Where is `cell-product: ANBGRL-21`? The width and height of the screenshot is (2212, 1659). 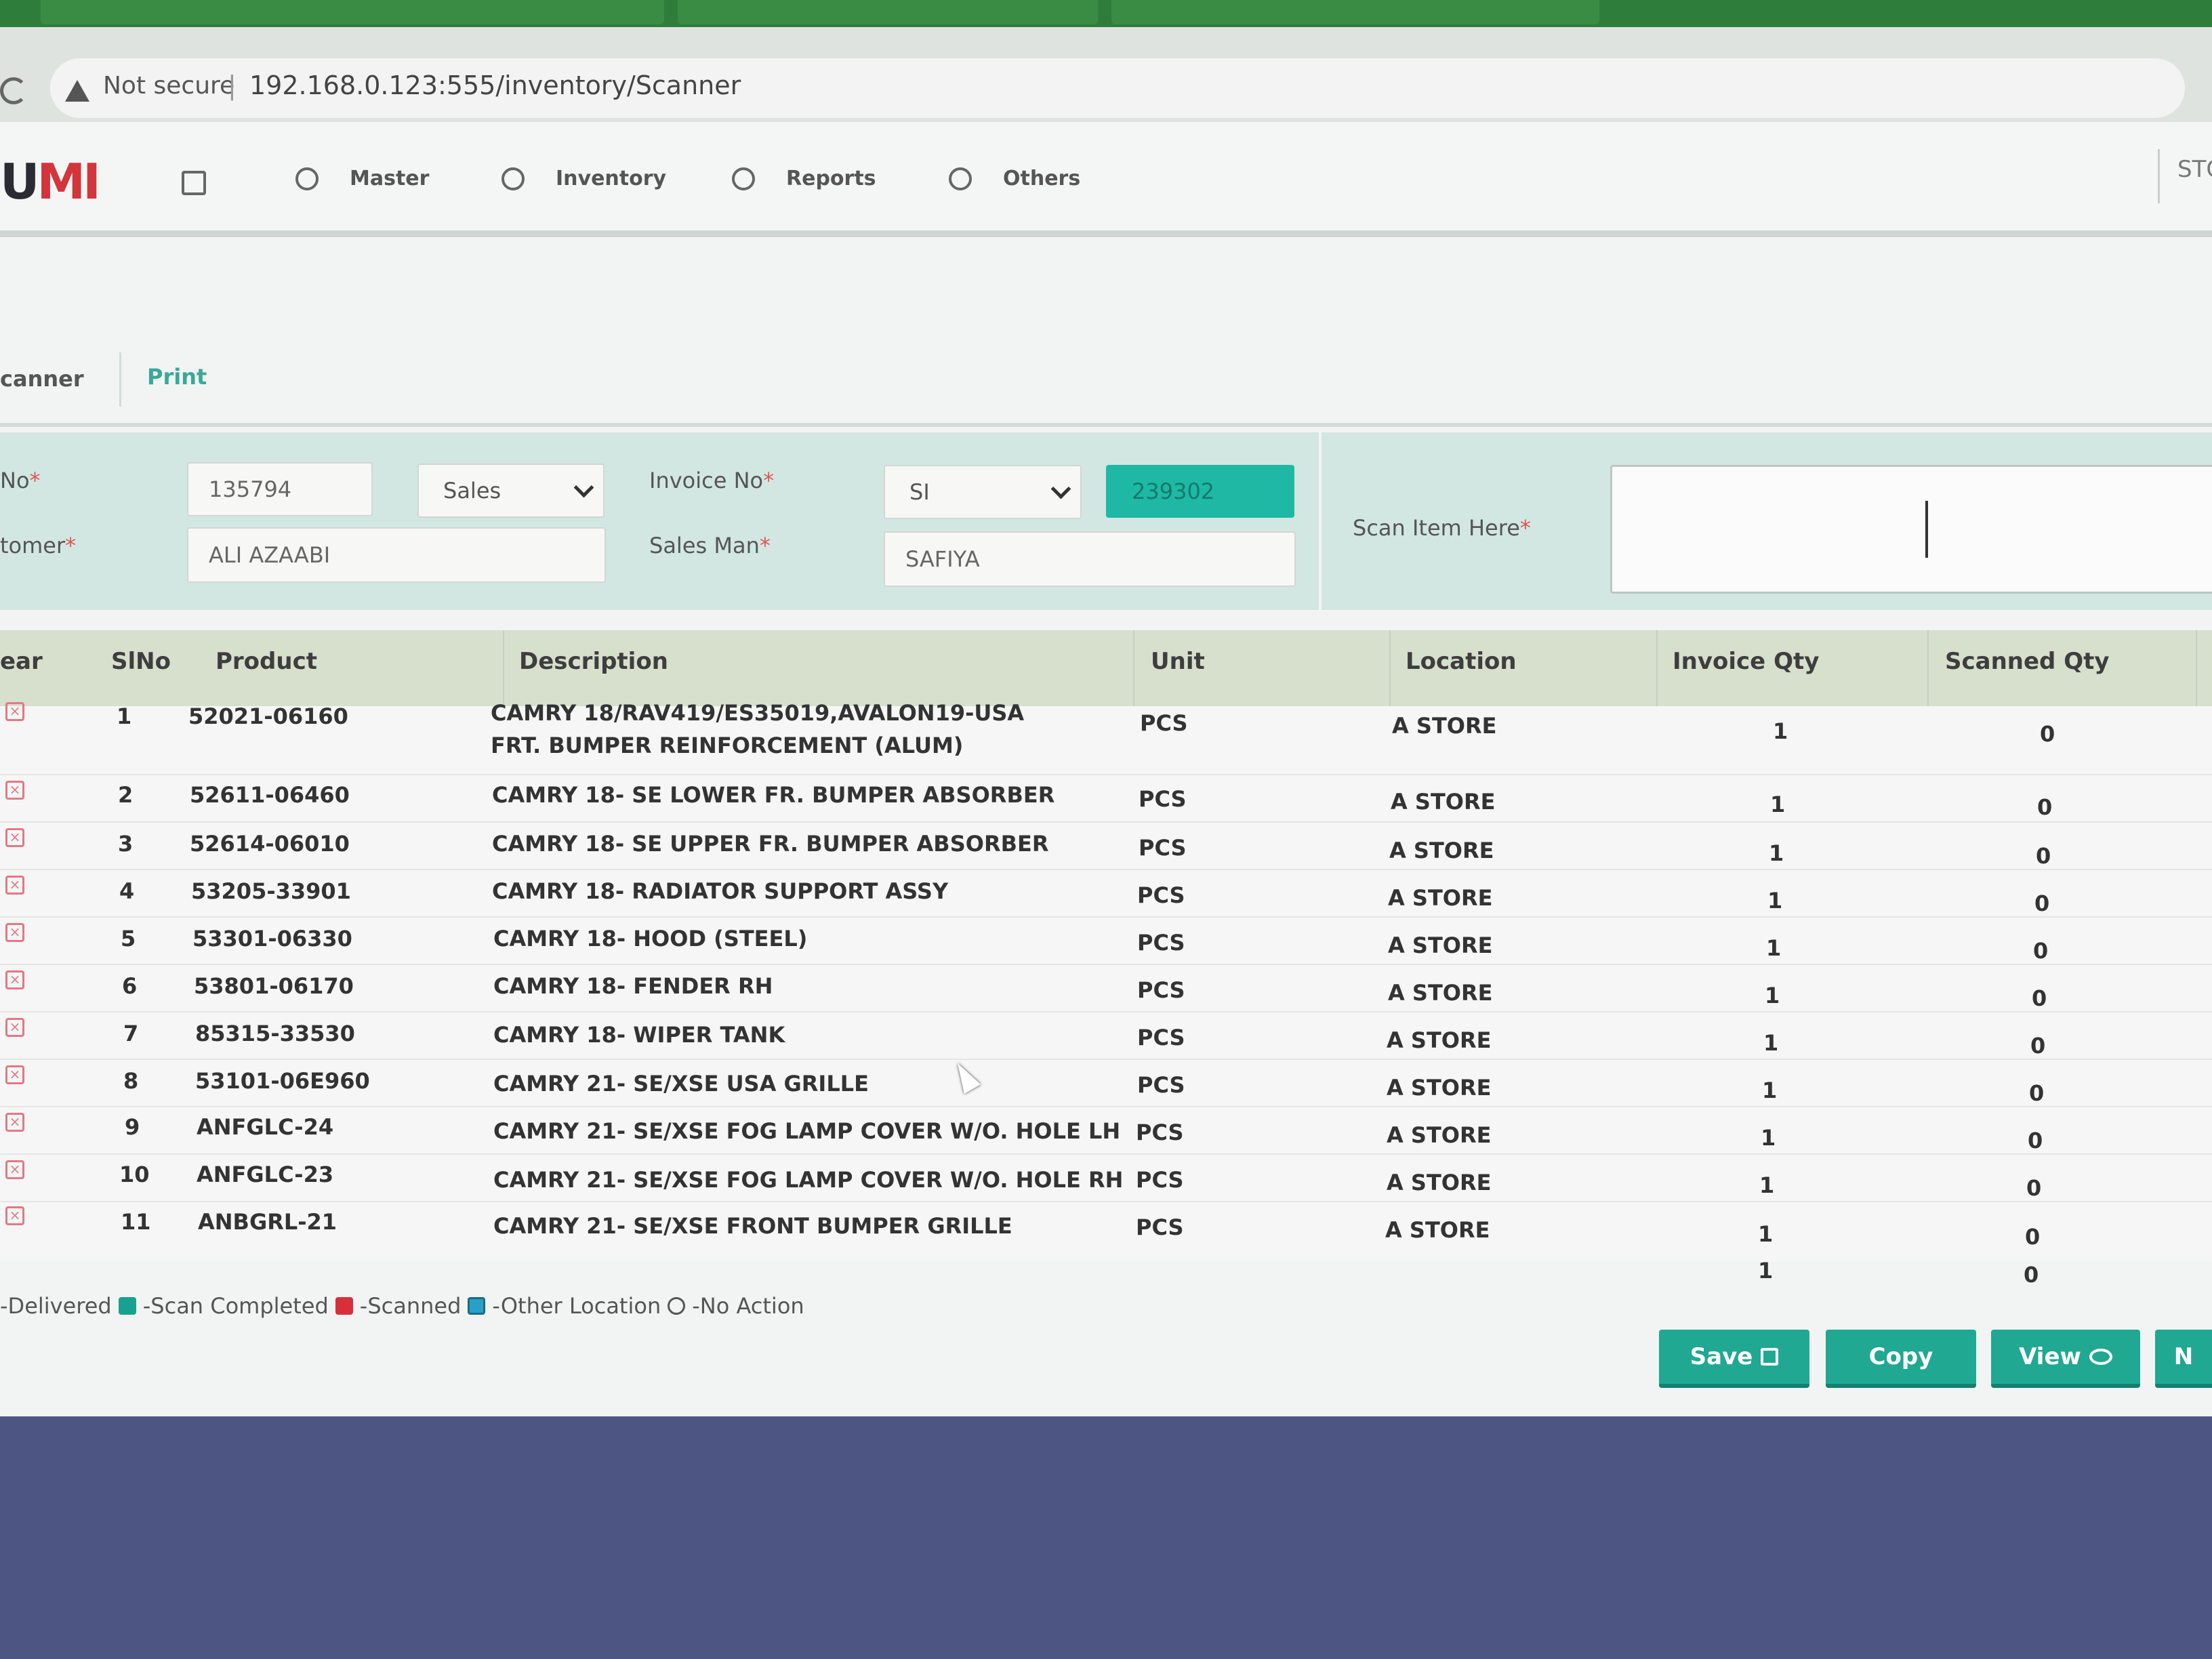
cell-product: ANBGRL-21 is located at coordinates (267, 1222).